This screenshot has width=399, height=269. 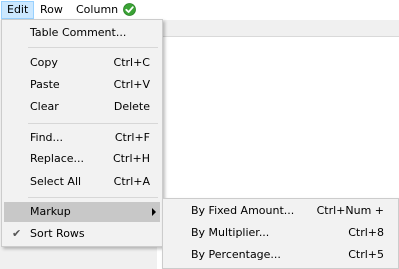 I want to click on menu-item-shortcut: Delete, so click(x=131, y=106).